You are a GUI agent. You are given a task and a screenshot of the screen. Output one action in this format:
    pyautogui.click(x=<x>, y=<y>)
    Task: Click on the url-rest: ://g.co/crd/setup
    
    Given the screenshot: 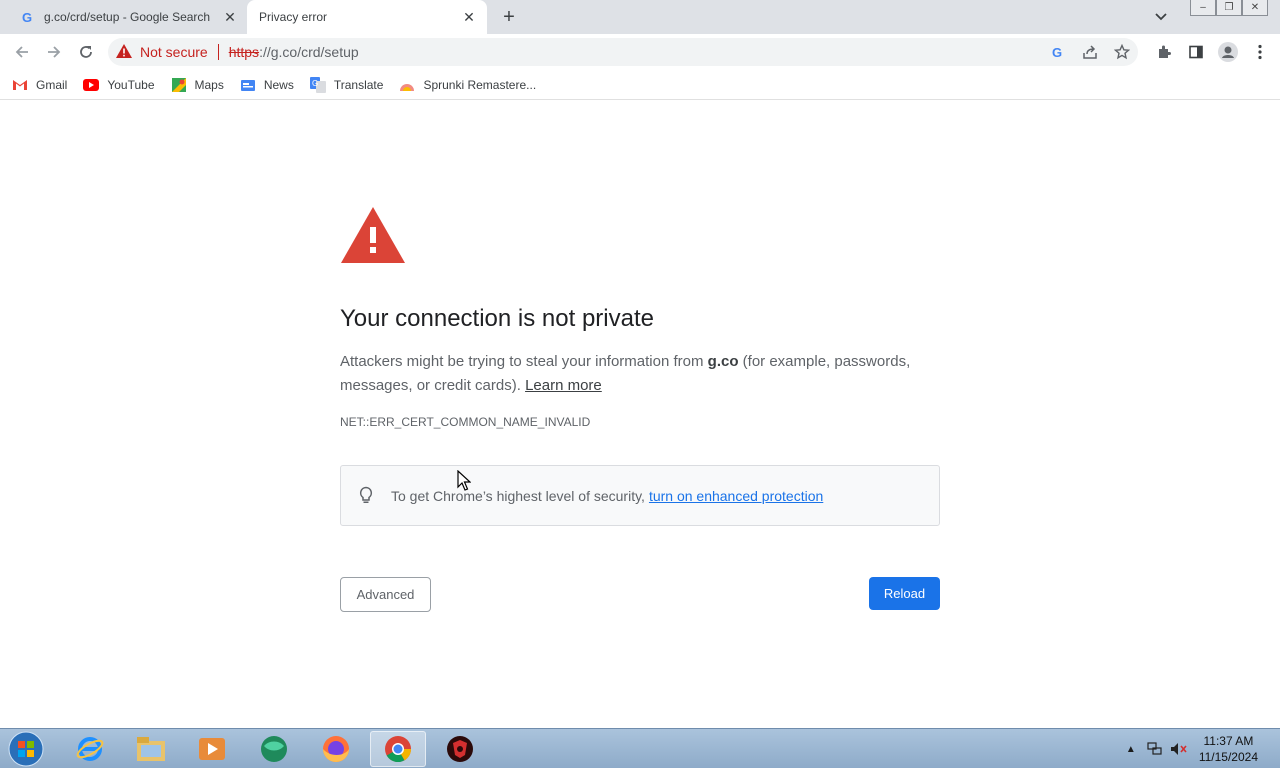 What is the action you would take?
    pyautogui.click(x=309, y=52)
    